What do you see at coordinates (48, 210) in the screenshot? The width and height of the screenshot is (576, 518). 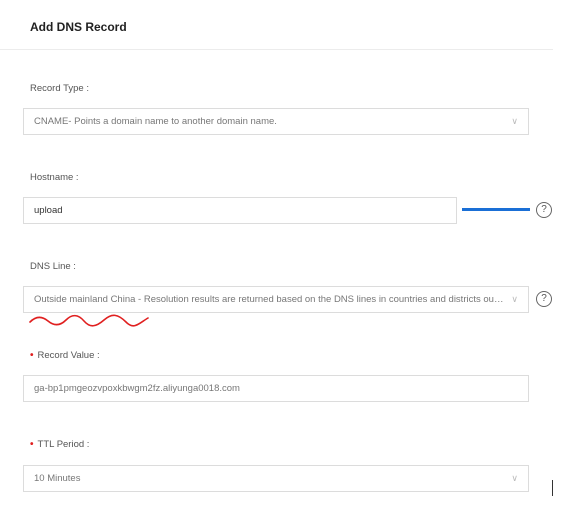 I see `hostname-value: upload` at bounding box center [48, 210].